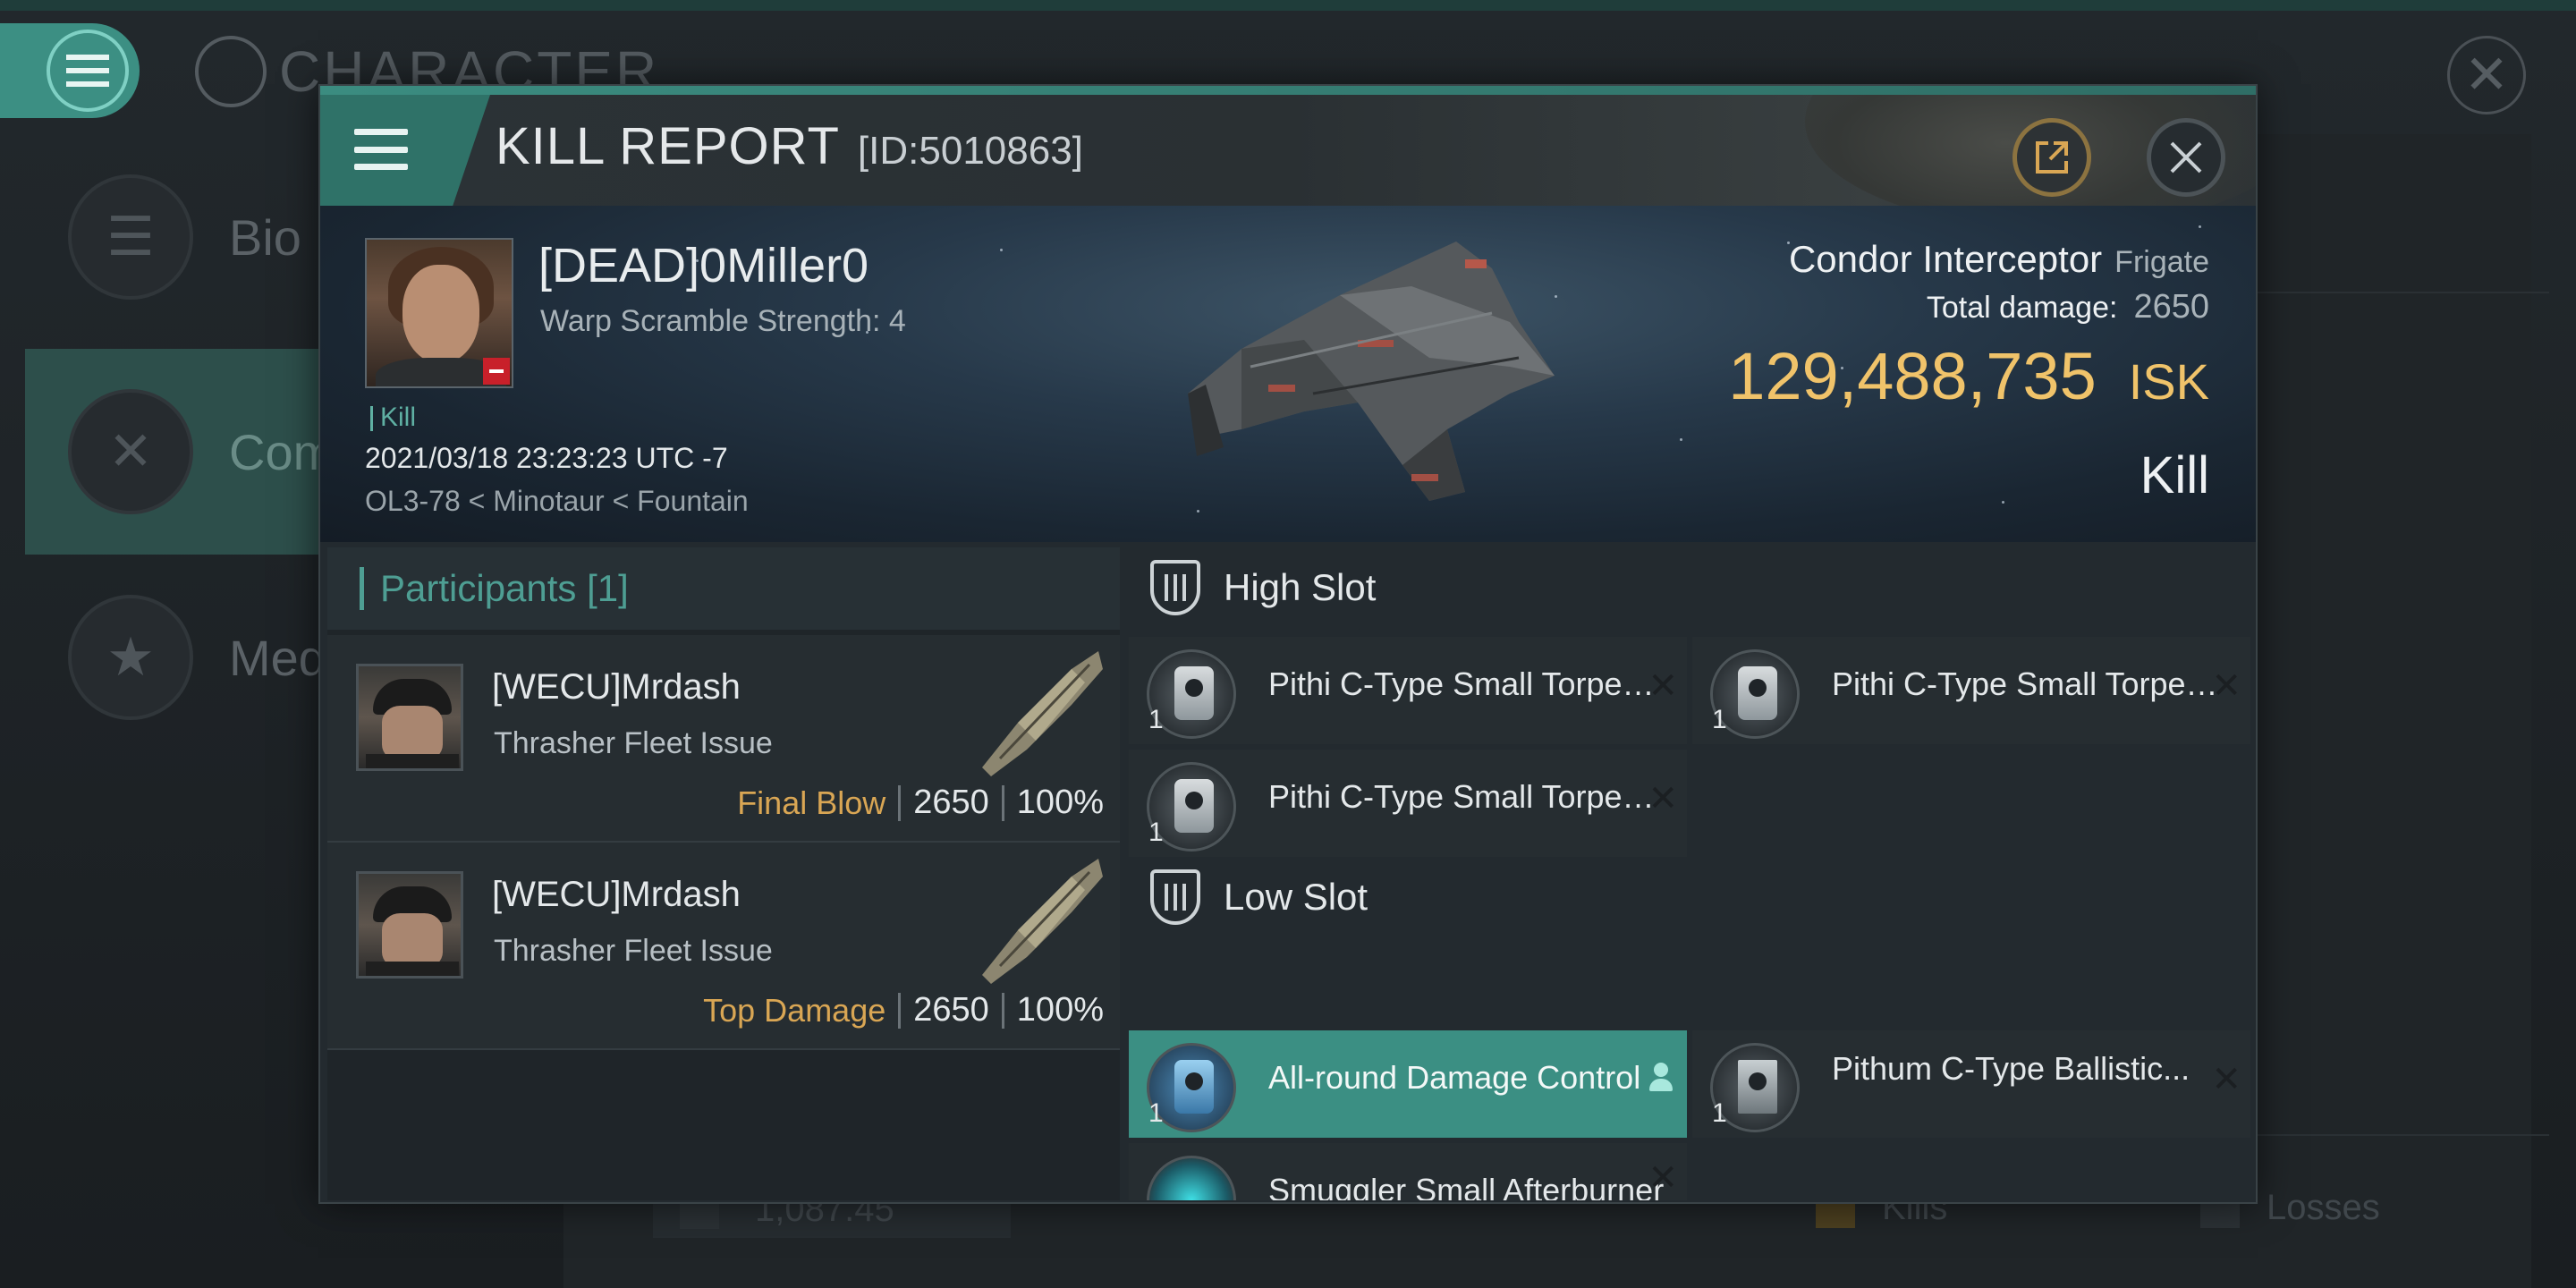  Describe the element at coordinates (1371, 371) in the screenshot. I see `victim-ship-image` at that location.